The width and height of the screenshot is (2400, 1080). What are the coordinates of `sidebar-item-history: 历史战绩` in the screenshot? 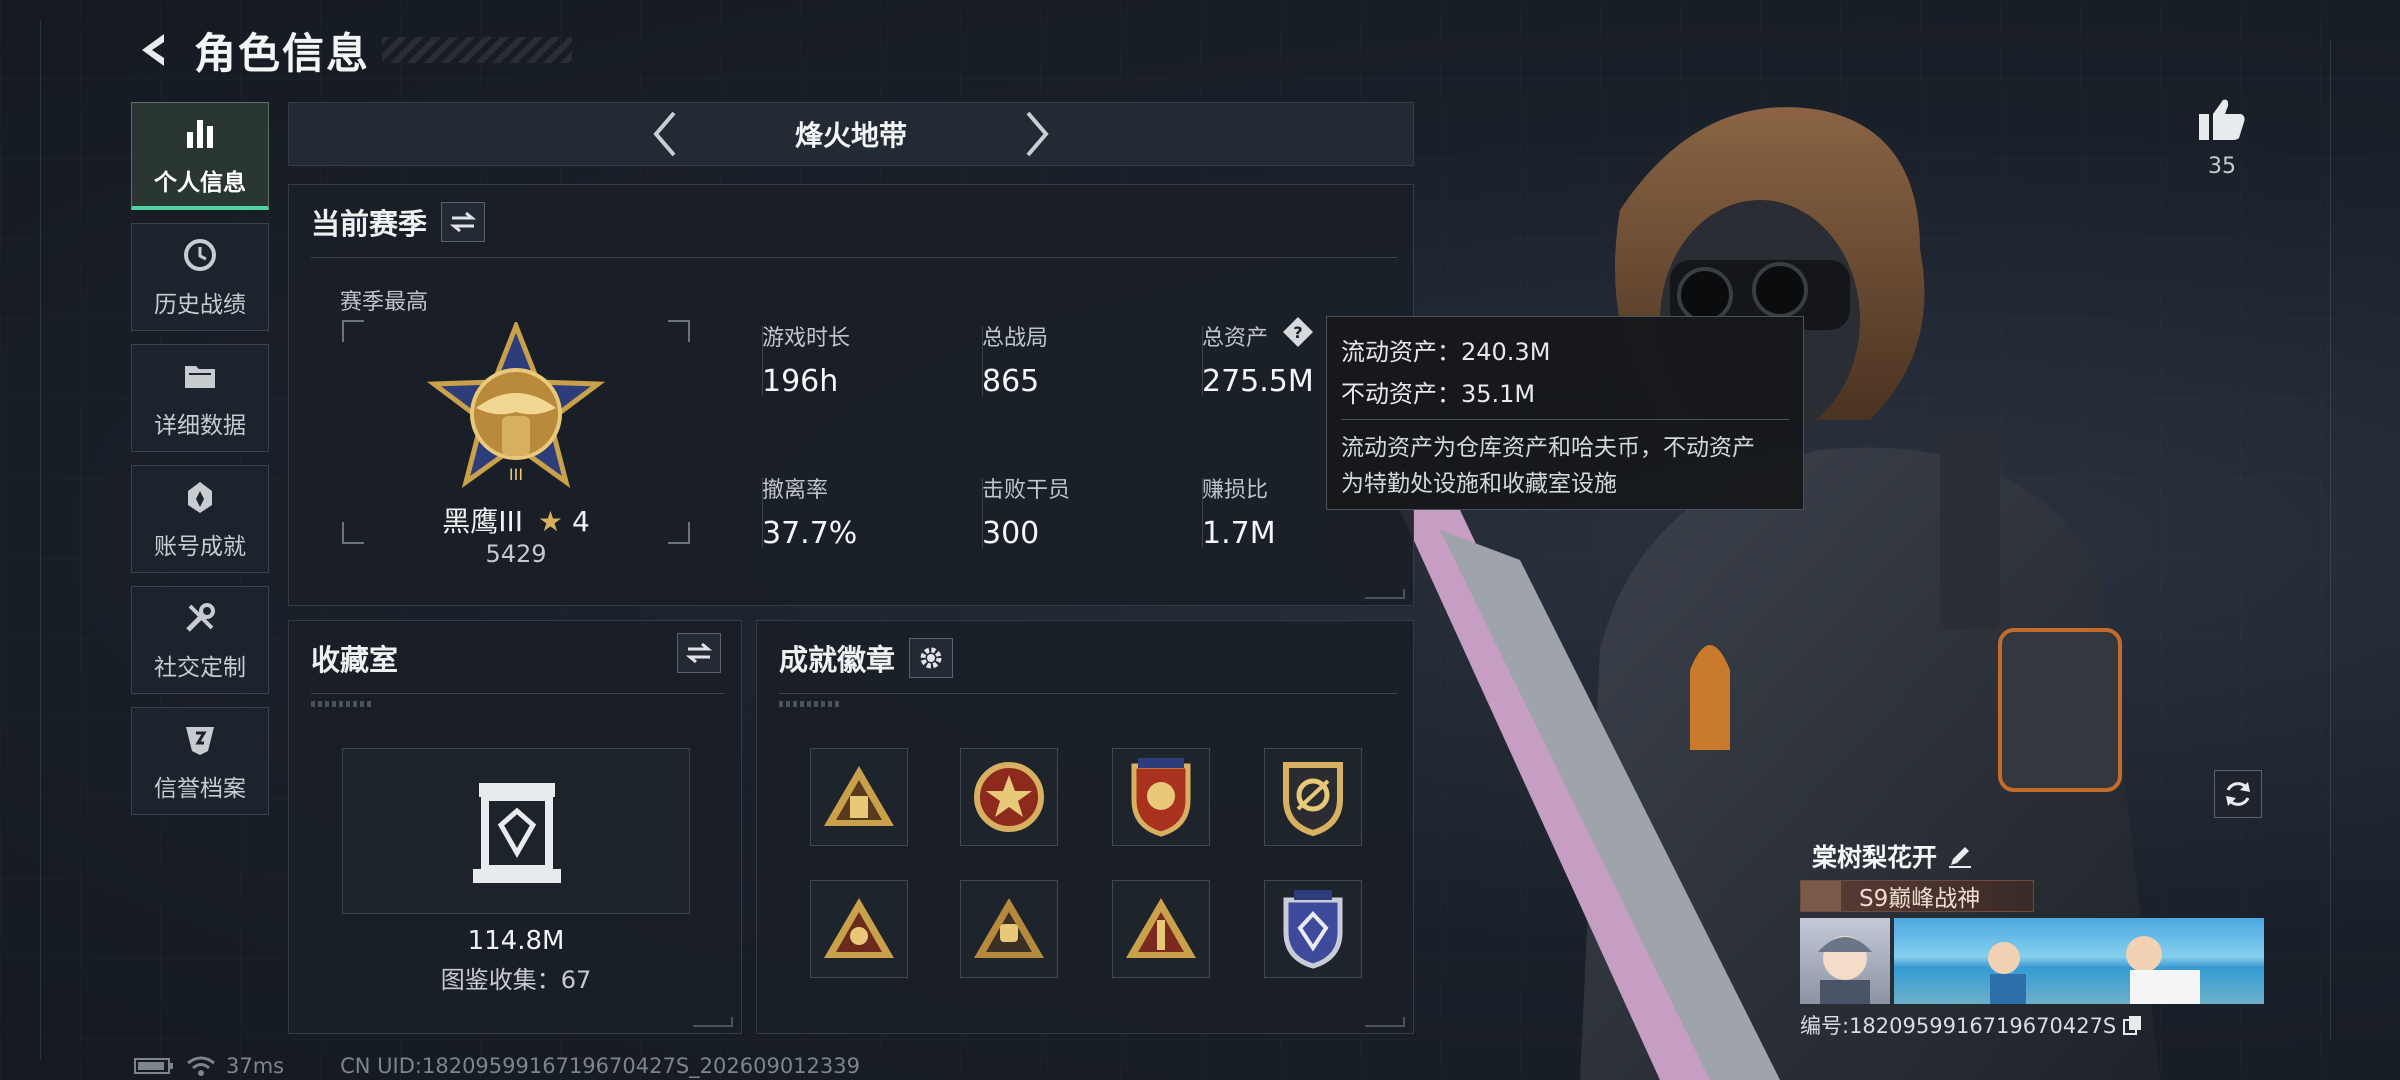 It's located at (200, 277).